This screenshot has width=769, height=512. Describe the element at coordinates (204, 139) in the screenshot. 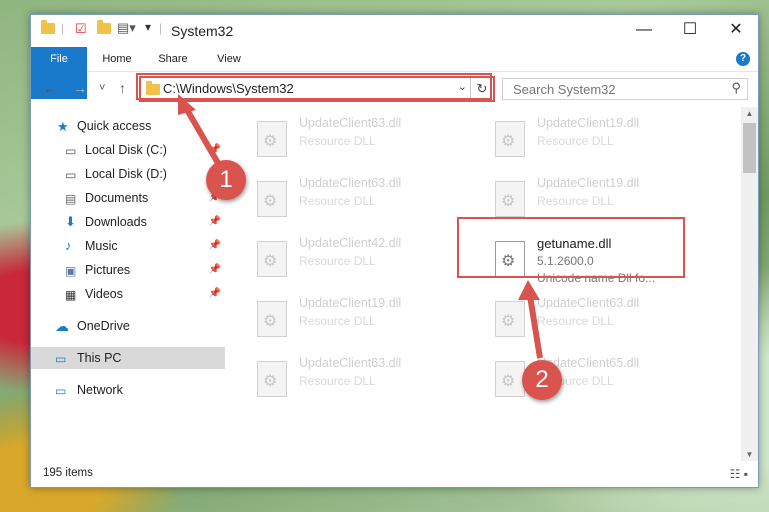

I see `arrow-1-line` at that location.